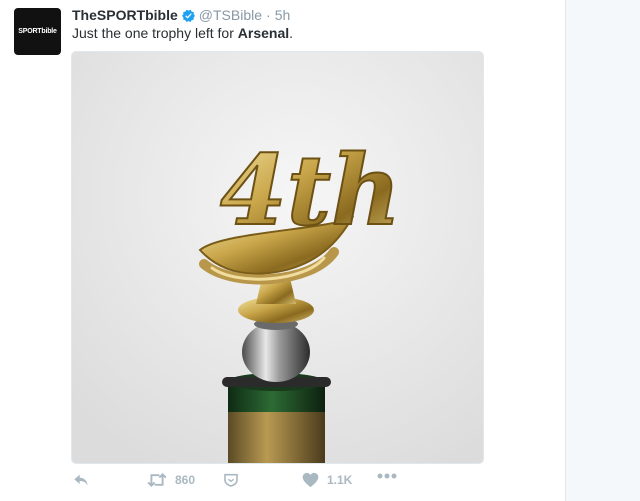 This screenshot has height=501, width=640. What do you see at coordinates (310, 480) in the screenshot?
I see `heart-icon` at bounding box center [310, 480].